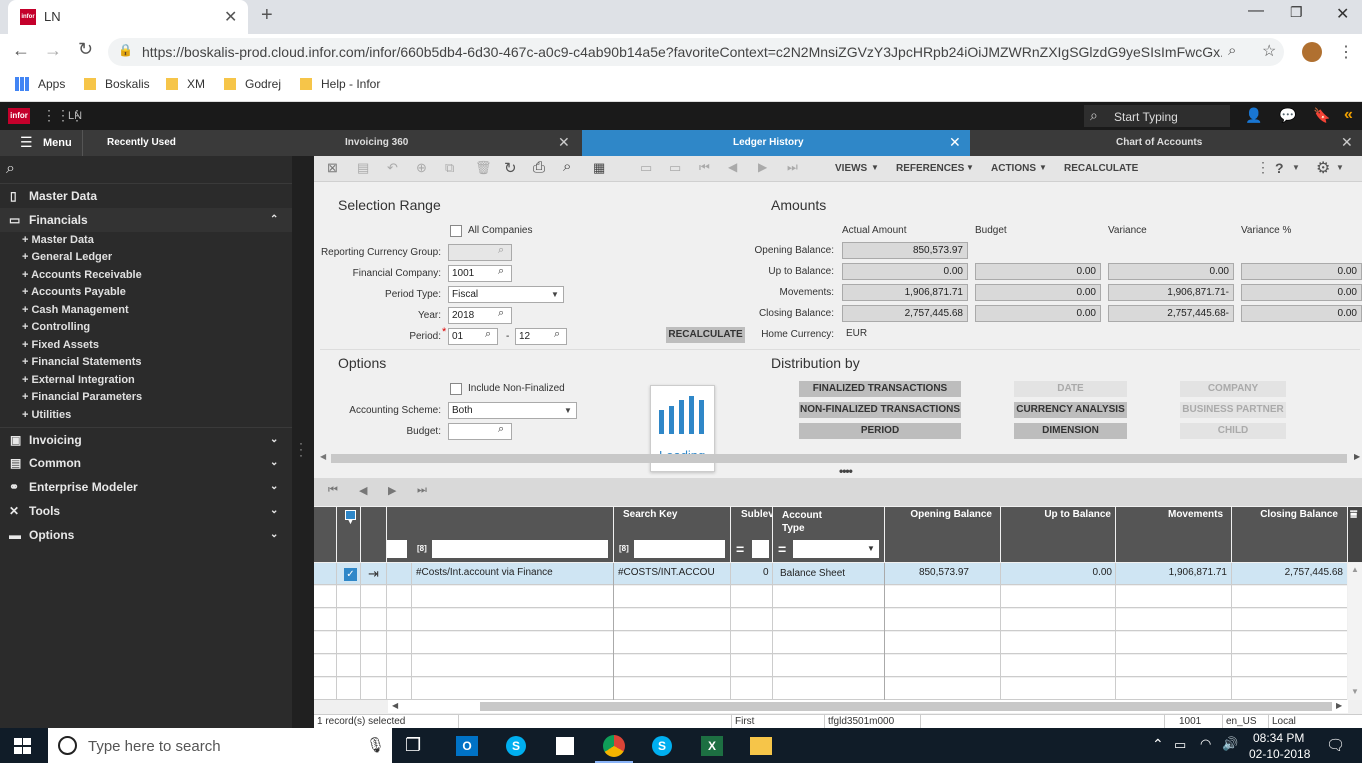 This screenshot has height=763, width=1362. I want to click on calendar-icon: ▦, so click(599, 168).